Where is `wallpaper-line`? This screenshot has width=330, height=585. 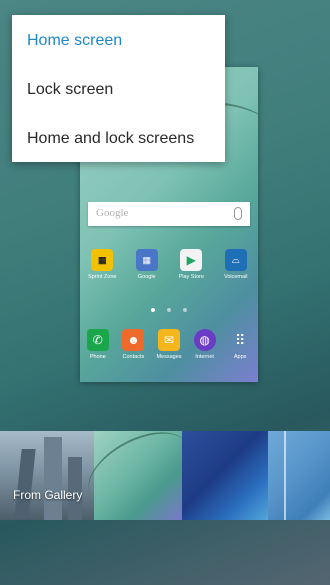
wallpaper-line is located at coordinates (285, 475).